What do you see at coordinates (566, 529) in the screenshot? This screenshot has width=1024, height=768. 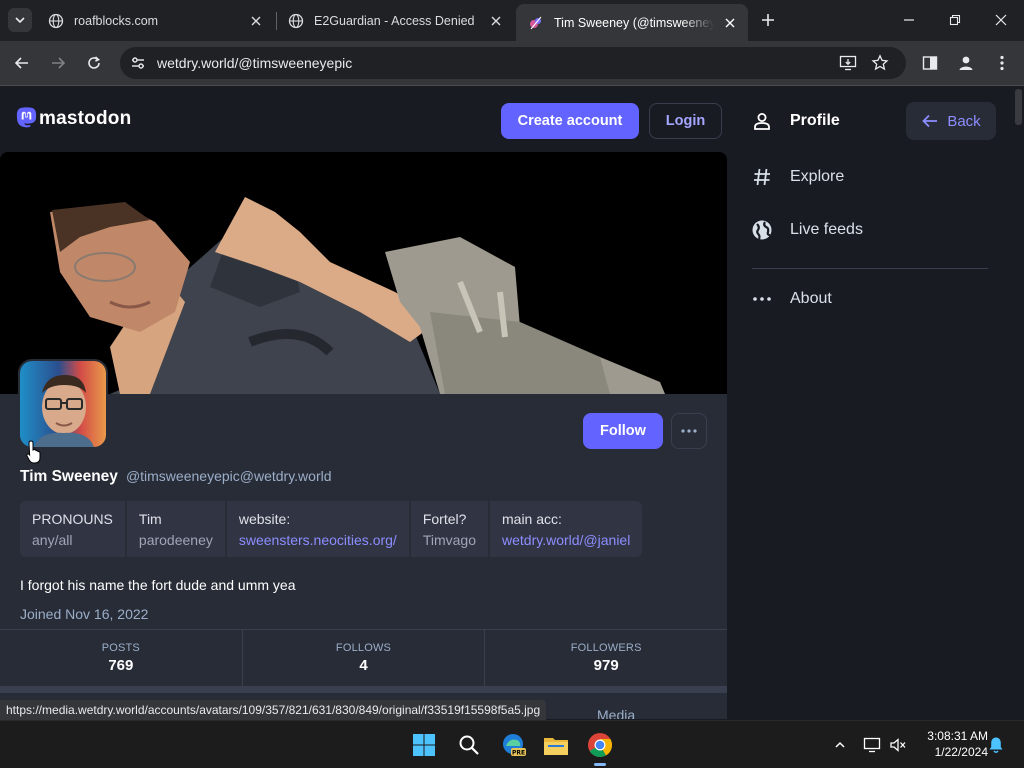 I see `field-main-acc: main acc: wetdry.world/@janiel` at bounding box center [566, 529].